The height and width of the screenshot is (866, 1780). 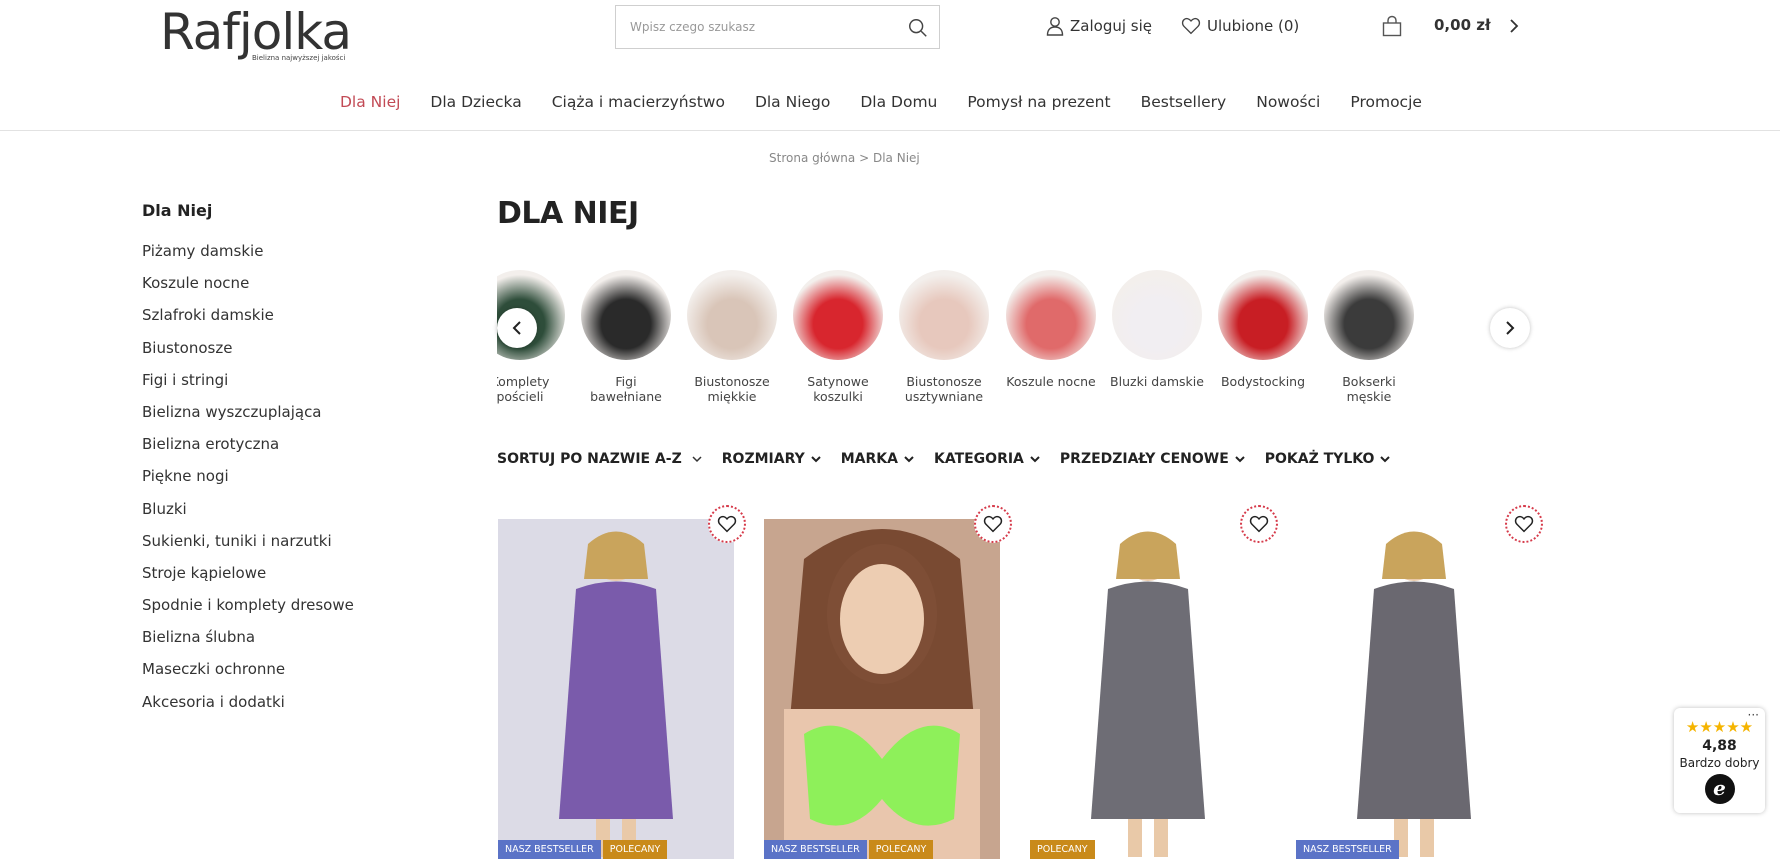 What do you see at coordinates (248, 353) in the screenshot?
I see `sidebar-item: Biustonosze` at bounding box center [248, 353].